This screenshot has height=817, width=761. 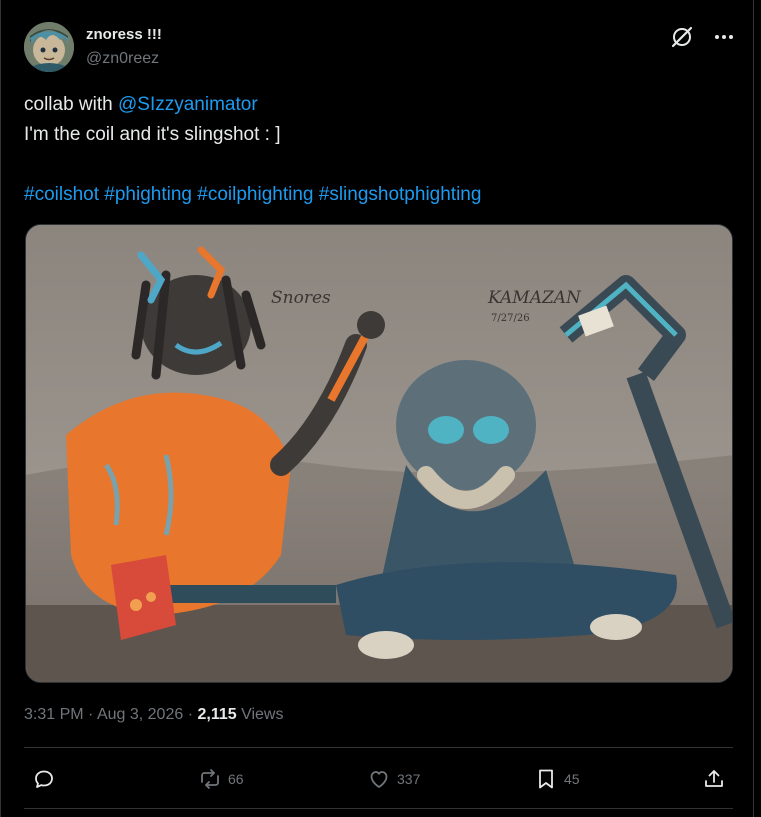 What do you see at coordinates (122, 59) in the screenshot?
I see `author-handle: @zn0reez` at bounding box center [122, 59].